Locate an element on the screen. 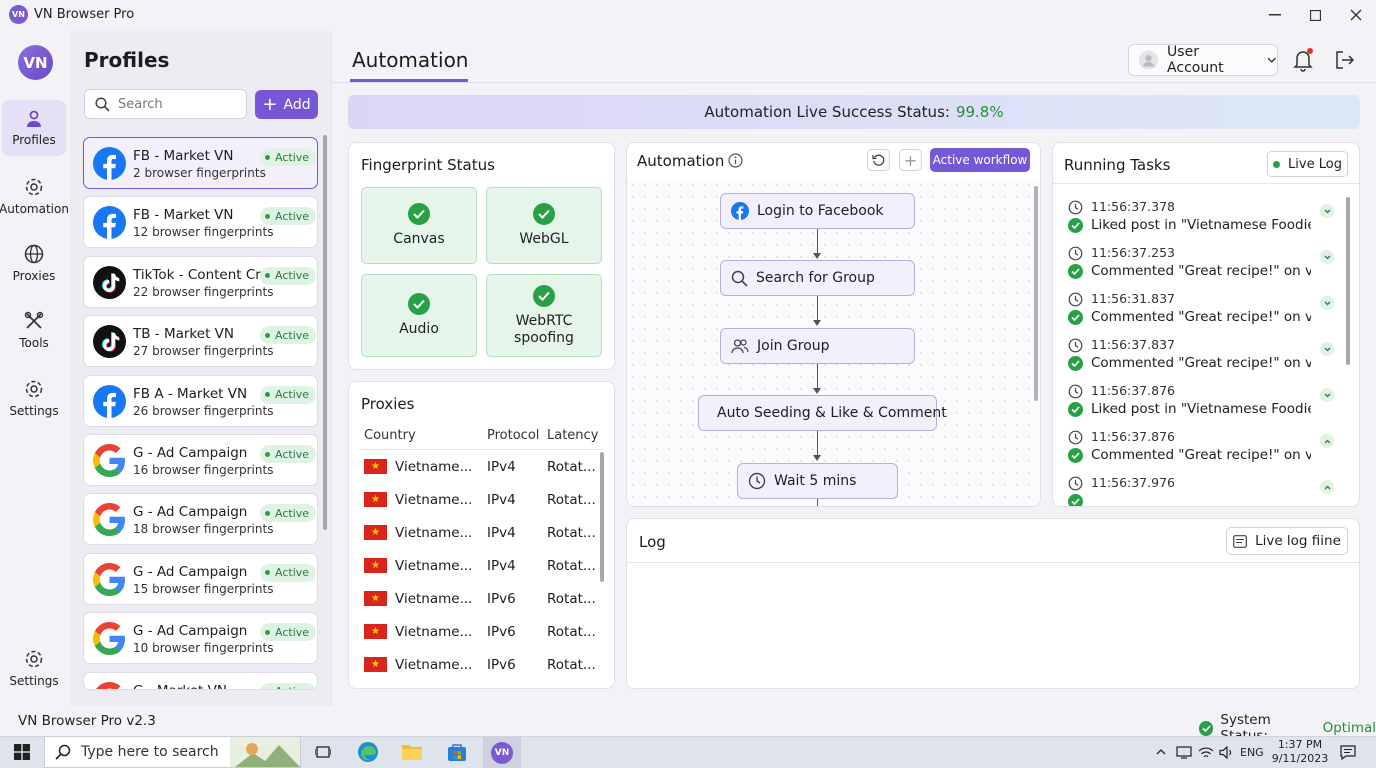  taskbar-search: Type here to search is located at coordinates (172, 752).